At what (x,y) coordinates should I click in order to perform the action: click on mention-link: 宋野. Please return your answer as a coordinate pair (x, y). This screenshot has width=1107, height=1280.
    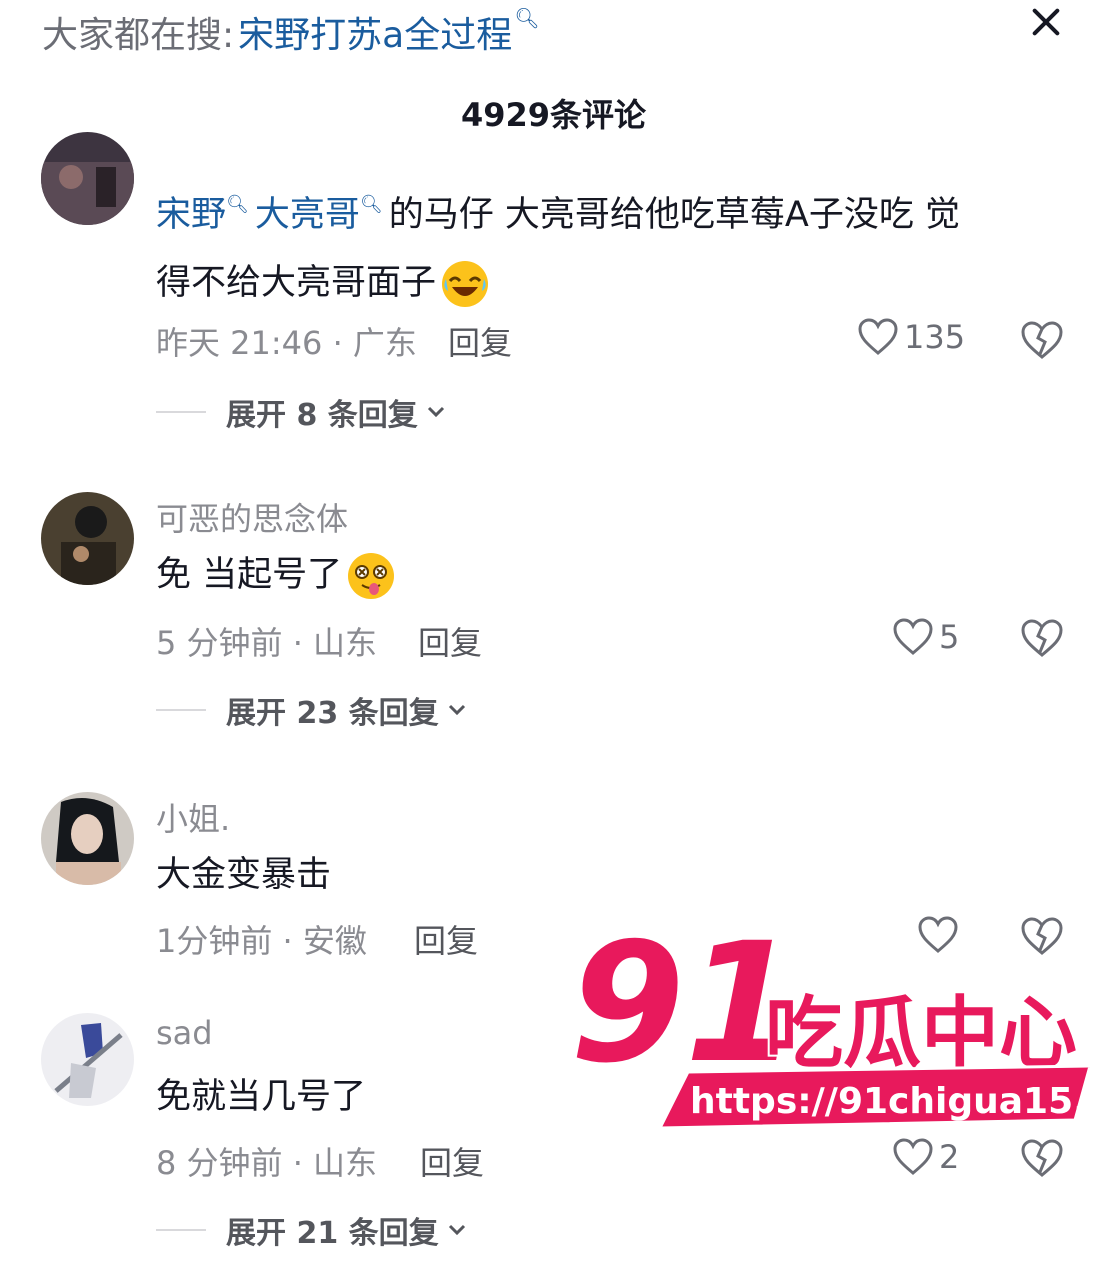
    Looking at the image, I should click on (191, 215).